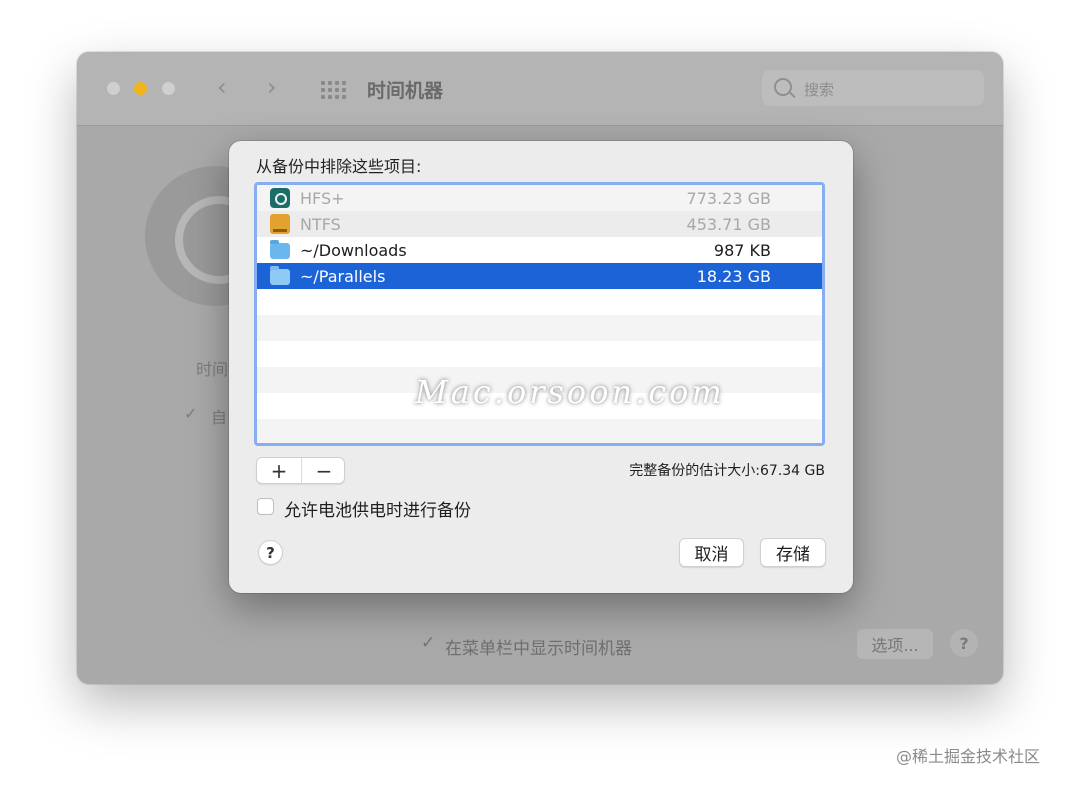 This screenshot has height=786, width=1080. I want to click on zoom-window-button, so click(168, 88).